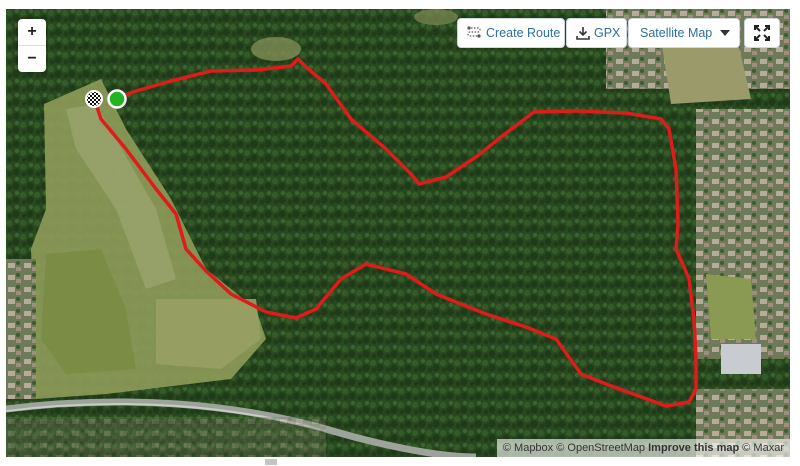  Describe the element at coordinates (32, 32) in the screenshot. I see `zoom-in-button: +` at that location.